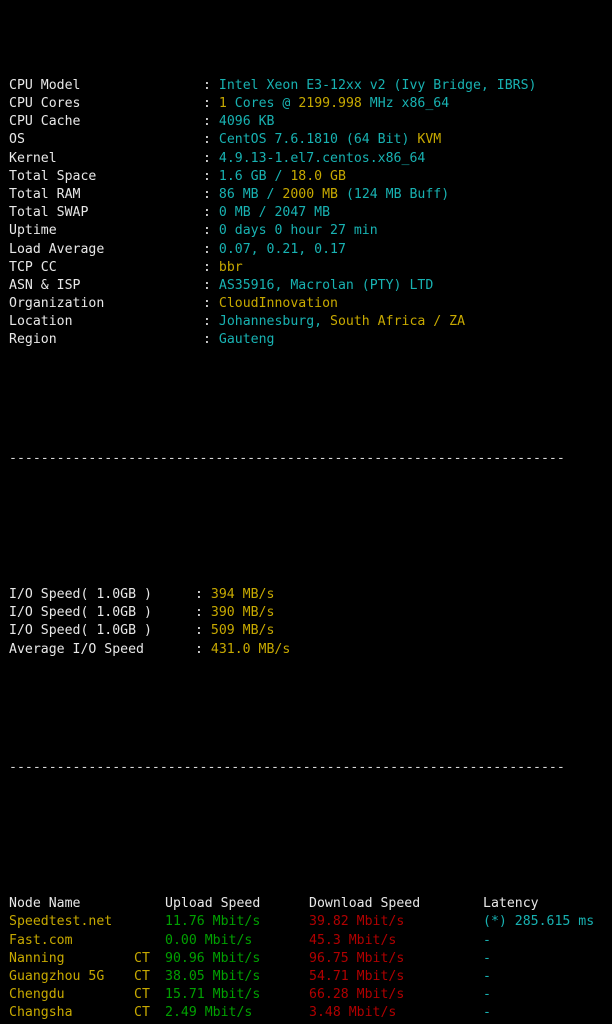 The image size is (612, 1024). What do you see at coordinates (306, 104) in the screenshot?
I see `sysinfo-row: CPU Cores: 1 Cores @ 2199.998 MHz x86_64` at bounding box center [306, 104].